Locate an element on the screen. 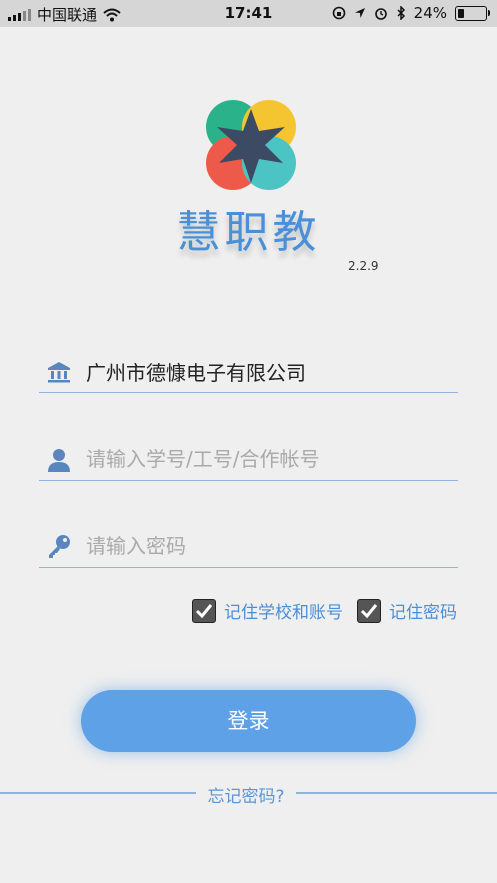 The width and height of the screenshot is (497, 883). key-icon is located at coordinates (59, 546).